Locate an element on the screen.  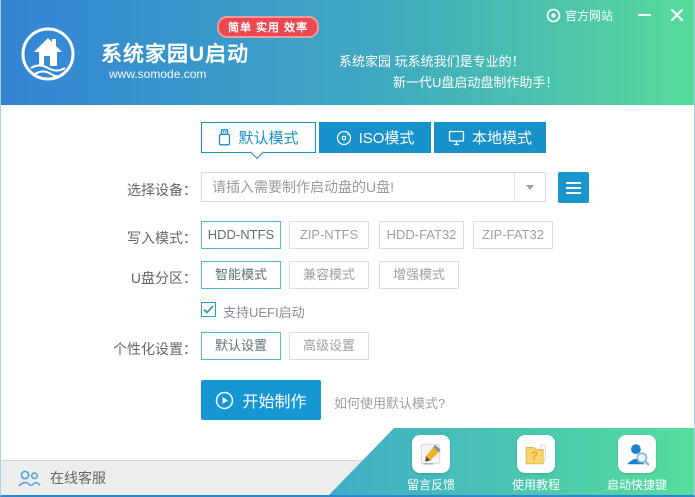
customer-service-icon is located at coordinates (29, 478).